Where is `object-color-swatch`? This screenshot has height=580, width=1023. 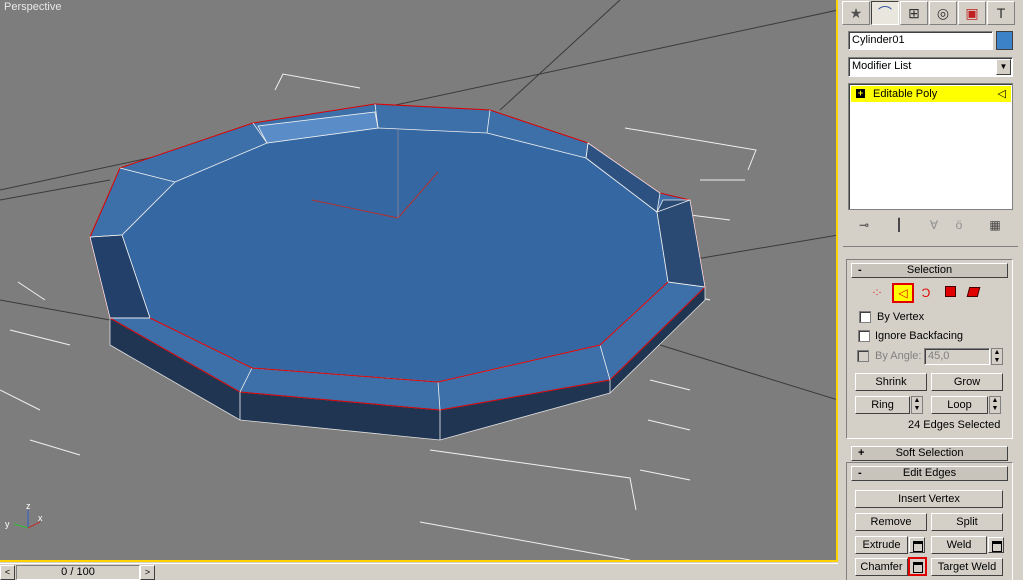 object-color-swatch is located at coordinates (1004, 40).